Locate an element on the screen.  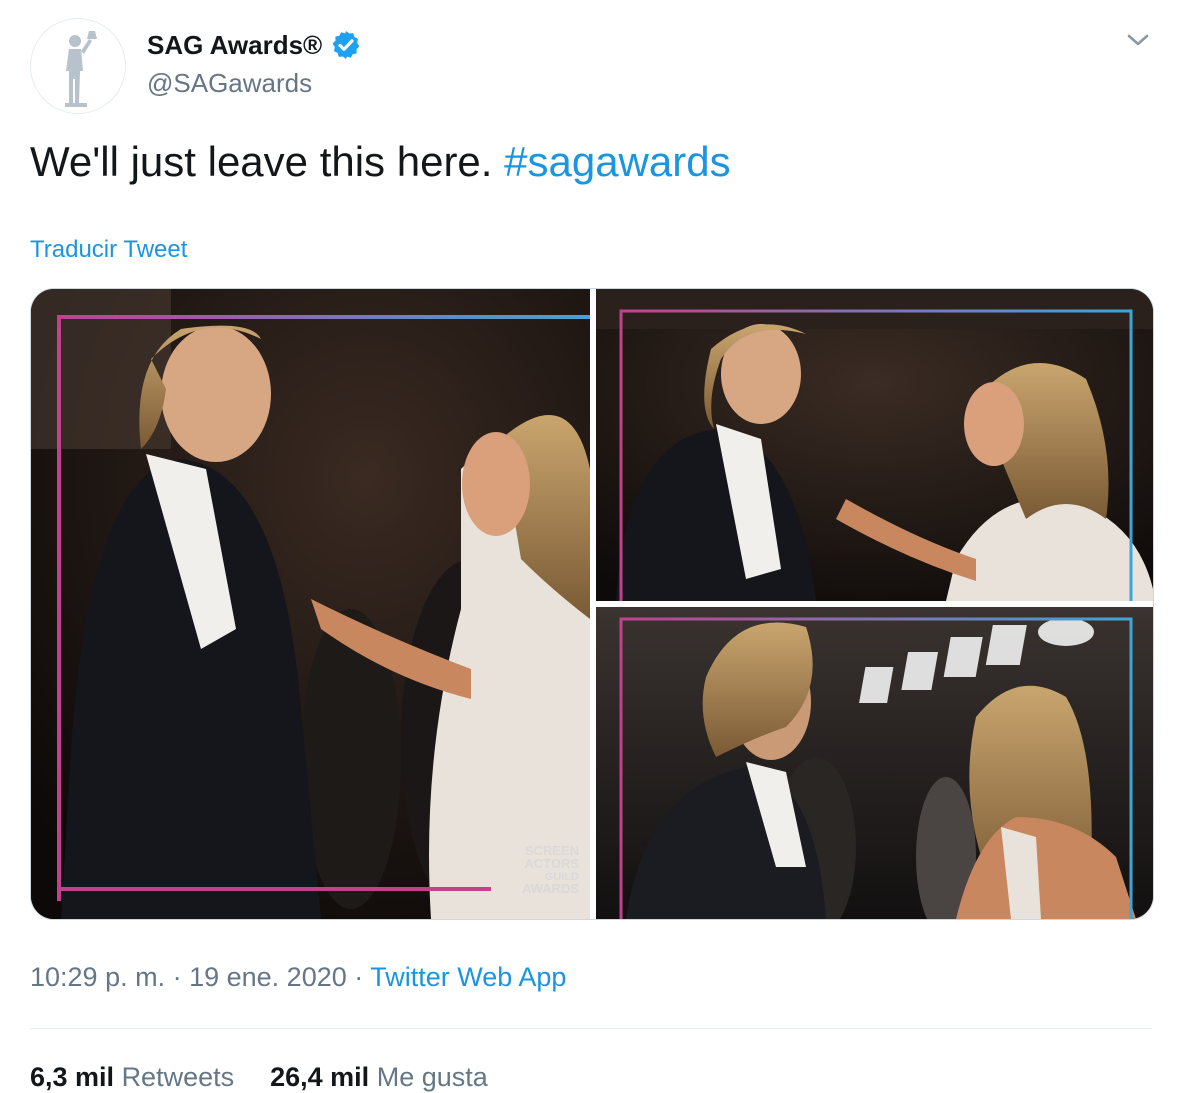
likes-label: Me gusta is located at coordinates (432, 1077).